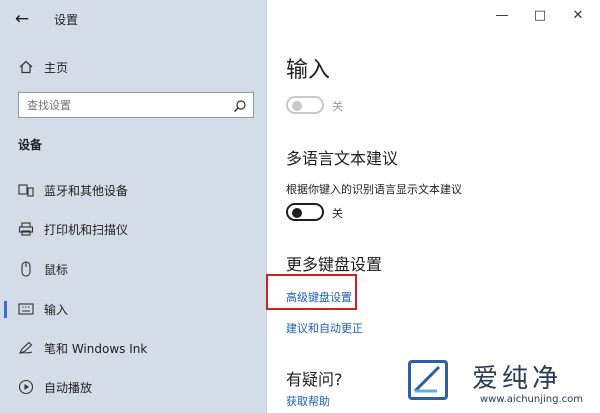  I want to click on suggestions-autocorrect-link: 建议和自动更正, so click(324, 328).